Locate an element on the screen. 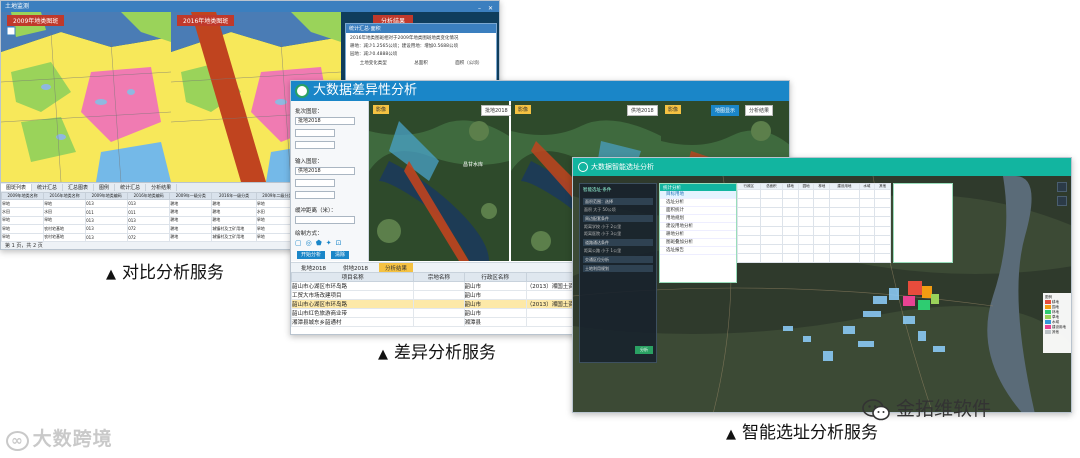 Image resolution: width=1080 pixels, height=458 pixels. legend-label: 水域 is located at coordinates (1055, 322).